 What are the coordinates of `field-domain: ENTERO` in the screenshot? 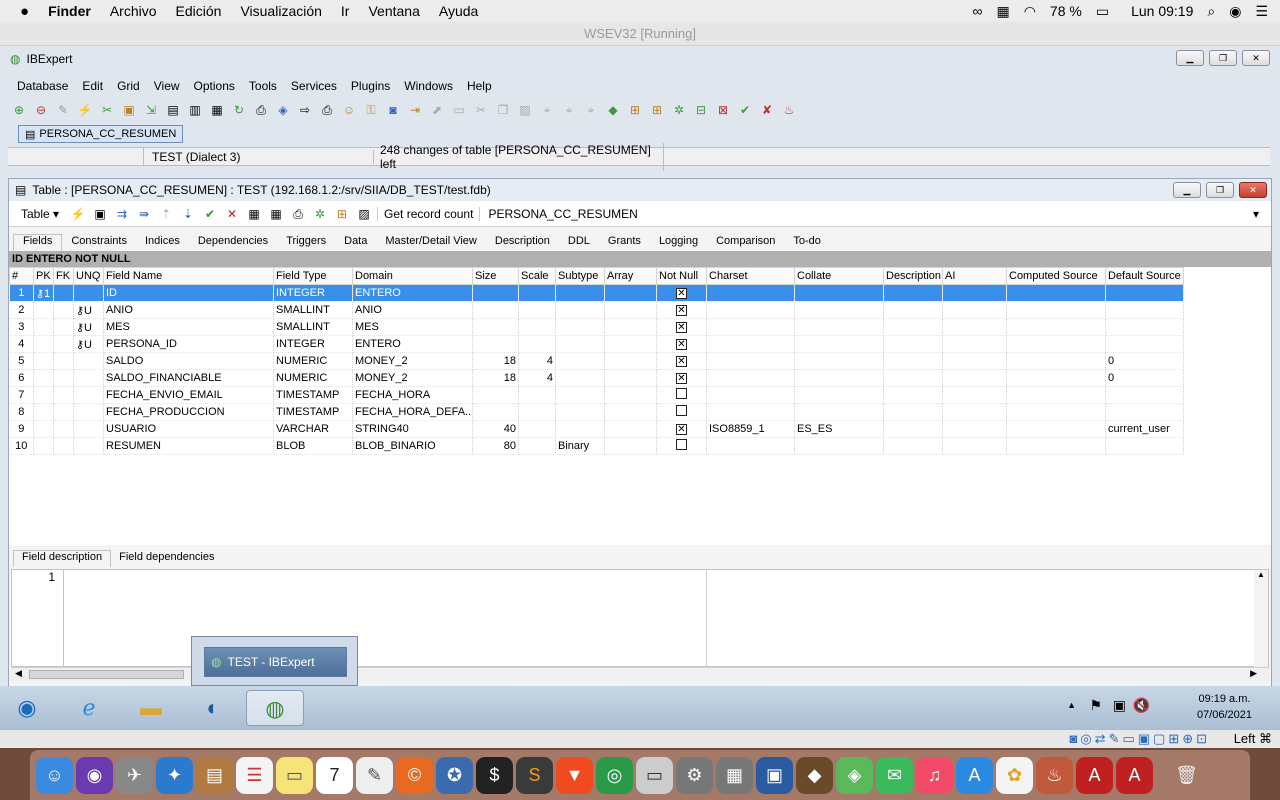 It's located at (412, 293).